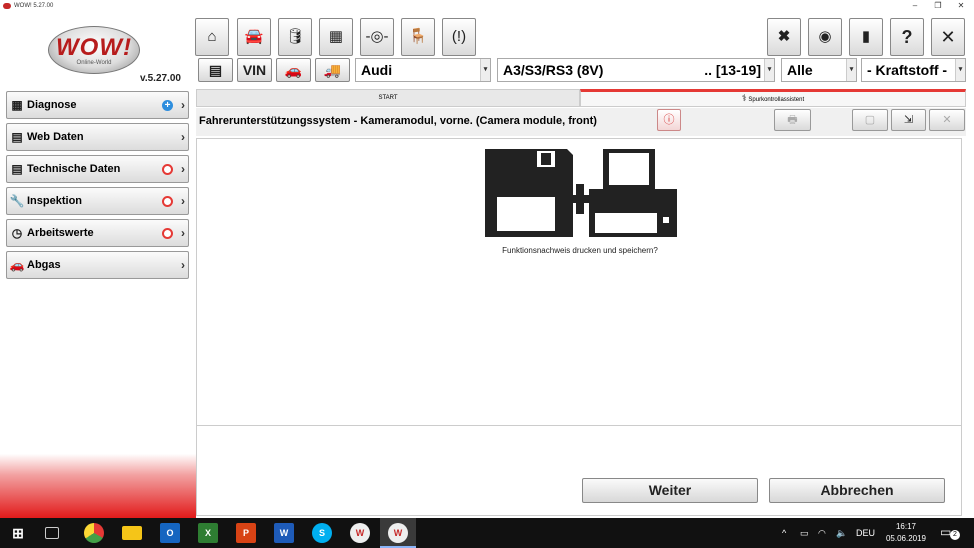 The width and height of the screenshot is (974, 548). What do you see at coordinates (915, 5) in the screenshot?
I see `minimize-button: –` at bounding box center [915, 5].